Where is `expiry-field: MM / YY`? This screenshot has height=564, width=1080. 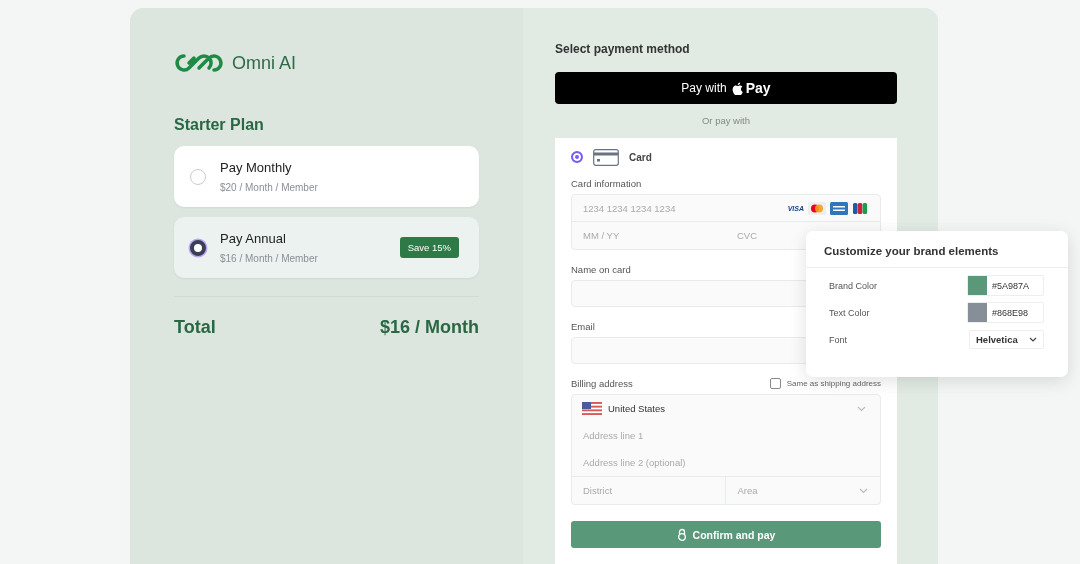
expiry-field: MM / YY is located at coordinates (649, 235).